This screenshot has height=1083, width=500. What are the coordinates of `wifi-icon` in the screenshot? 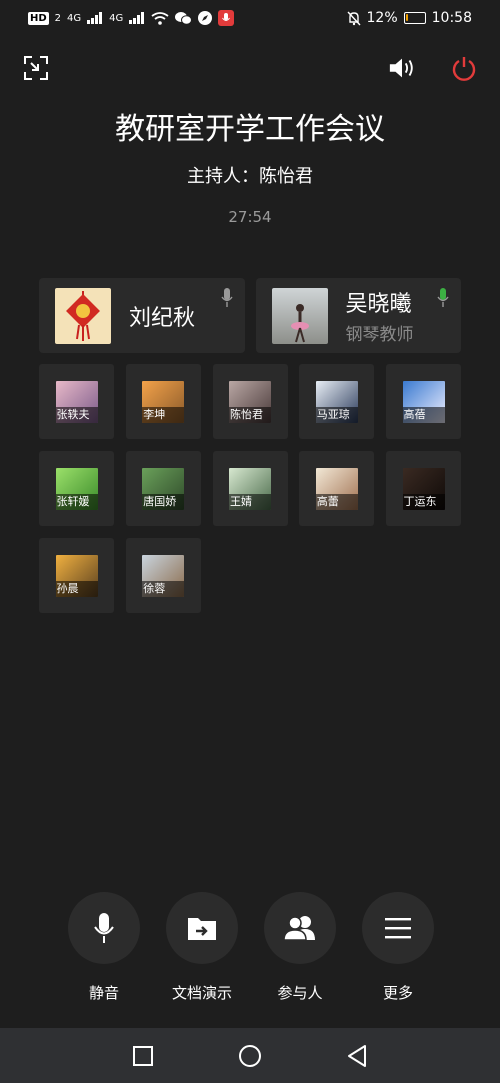 It's located at (160, 18).